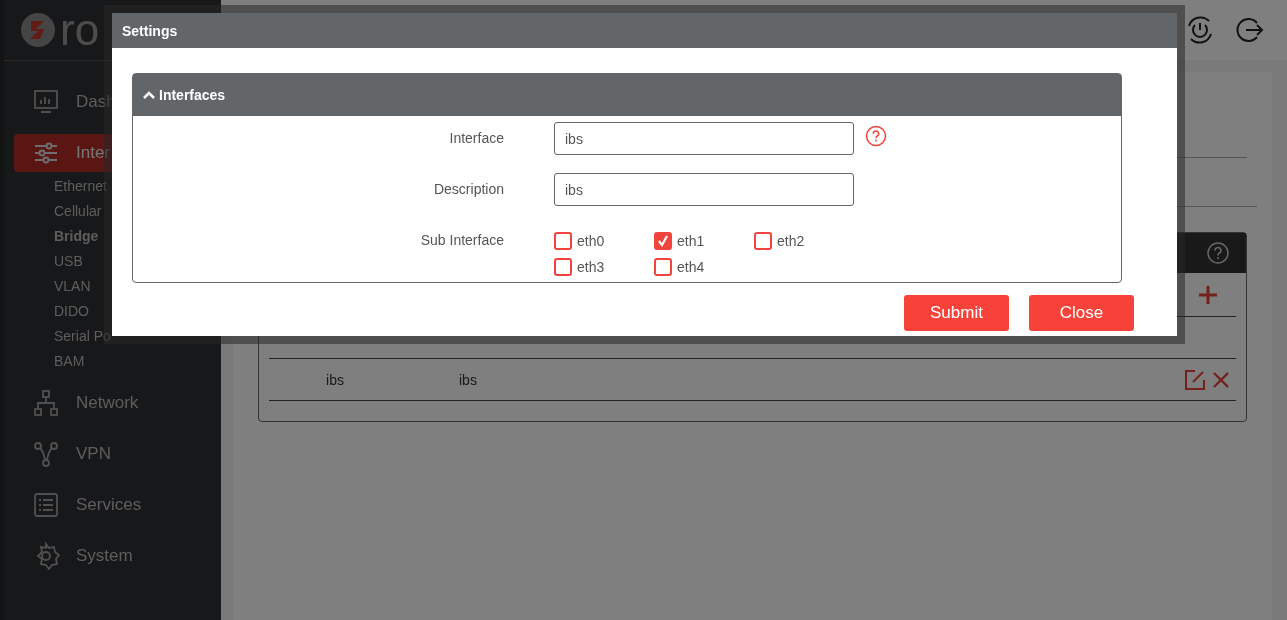  What do you see at coordinates (46, 403) in the screenshot?
I see `network-icon` at bounding box center [46, 403].